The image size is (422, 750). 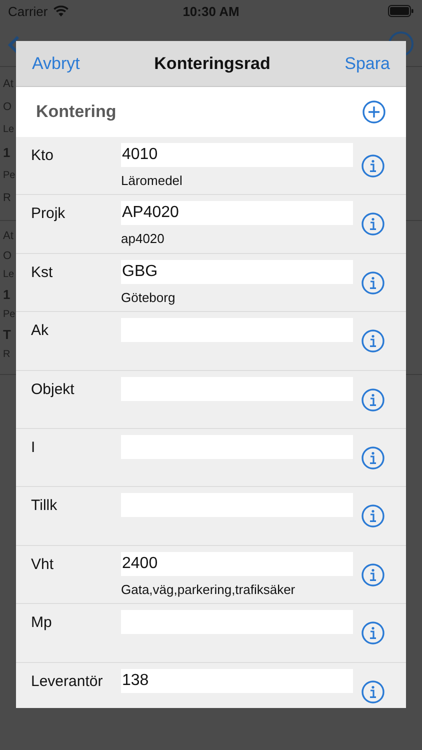 I want to click on sheet-title: Konteringsrad, so click(x=212, y=64).